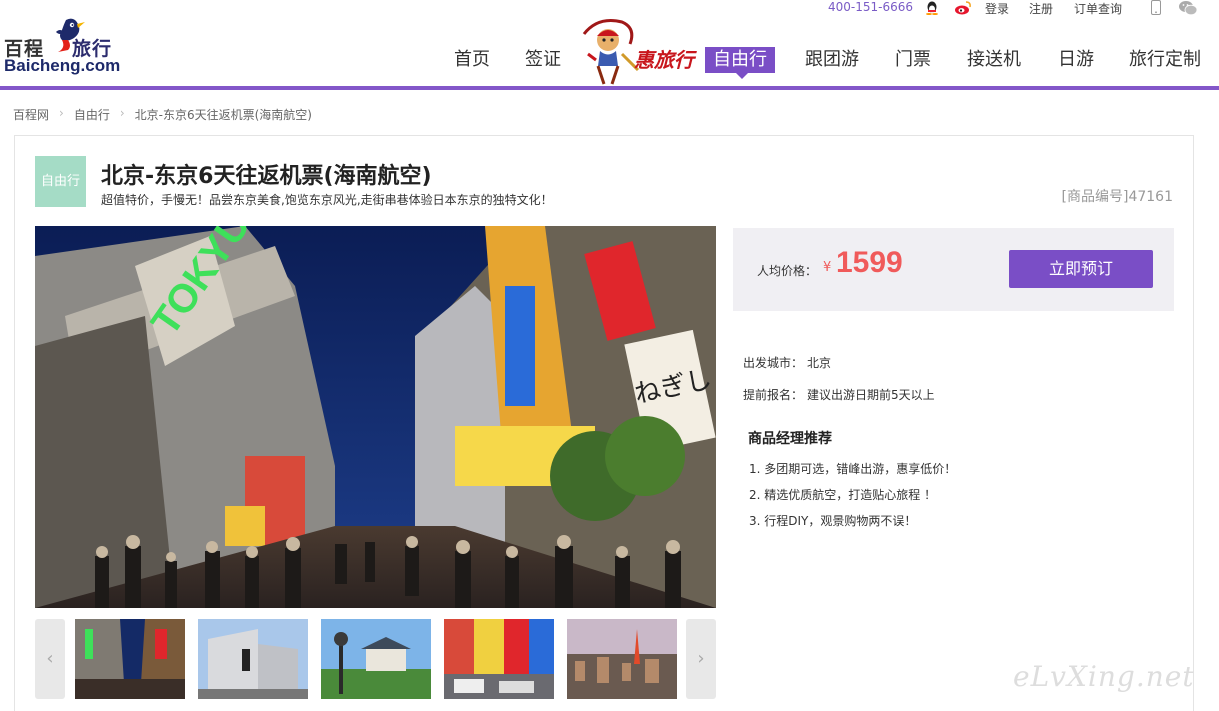 This screenshot has width=1219, height=711. I want to click on recommend-item: 3. 行程DIY，观景购物两不误！, so click(833, 521).